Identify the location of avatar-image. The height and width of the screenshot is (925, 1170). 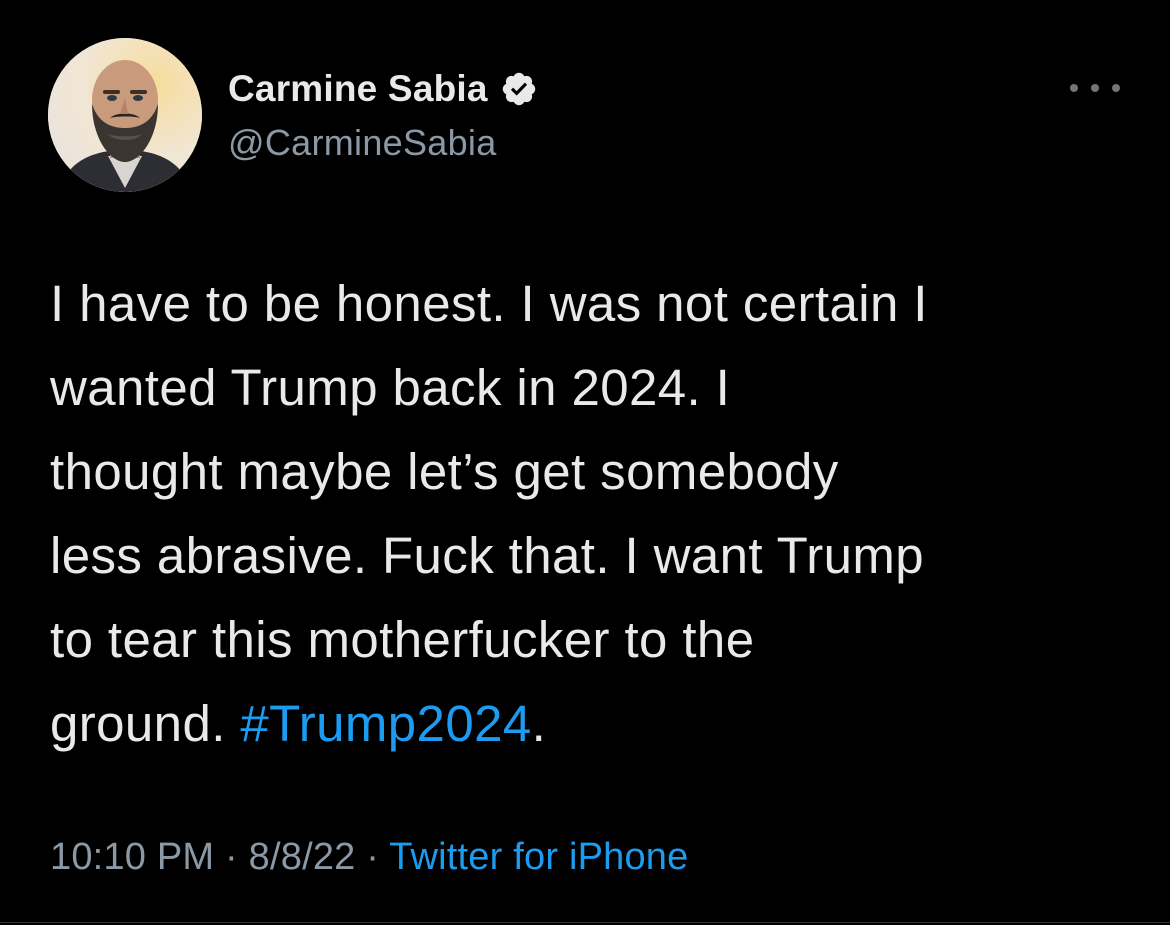
(125, 115).